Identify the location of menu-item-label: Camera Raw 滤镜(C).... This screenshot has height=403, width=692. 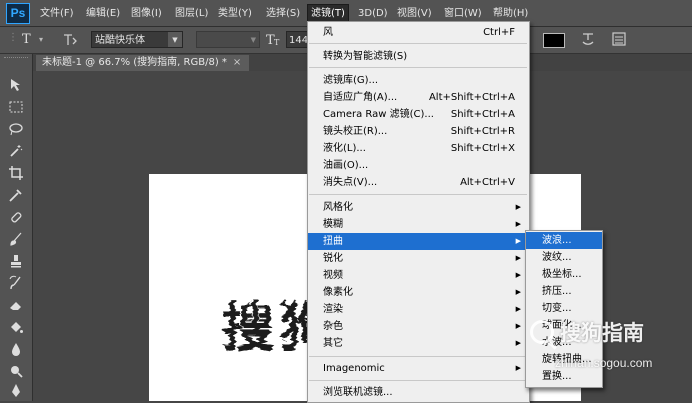
(378, 114).